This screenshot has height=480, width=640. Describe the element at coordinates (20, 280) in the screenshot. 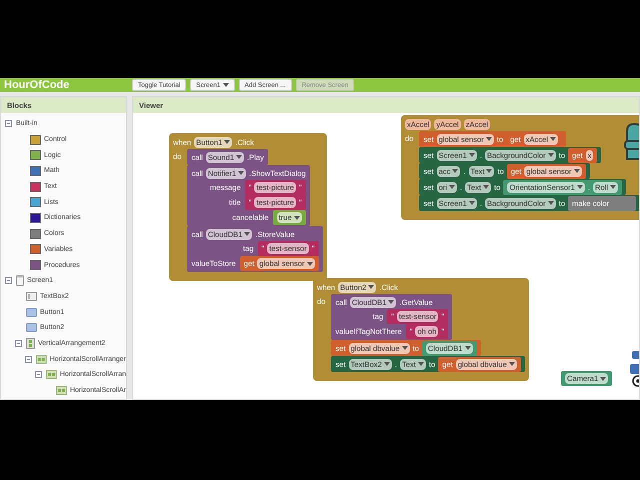

I see `phone-icon` at that location.